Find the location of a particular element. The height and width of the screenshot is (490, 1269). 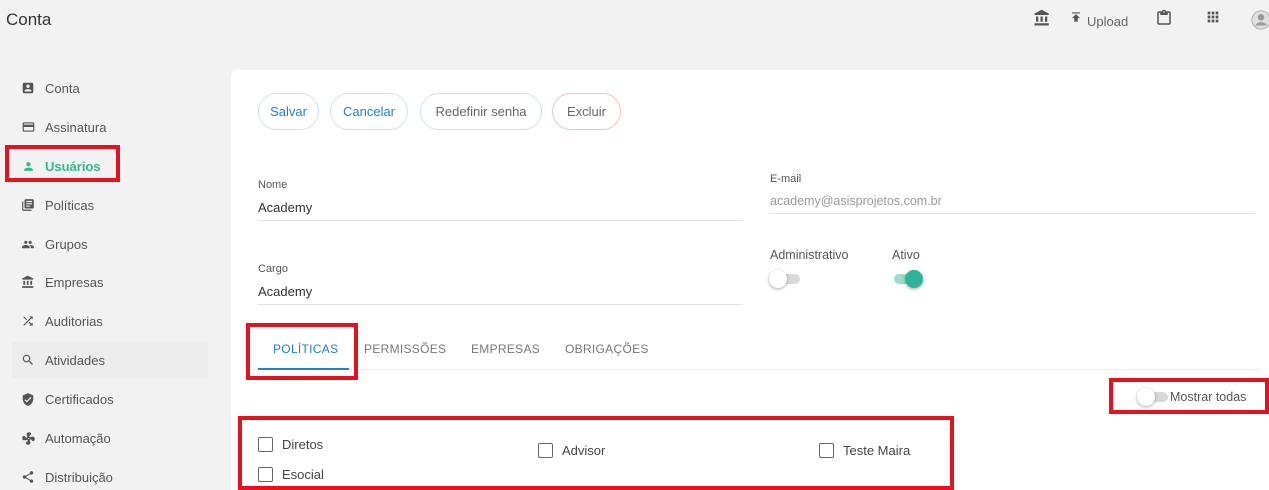

policy-checkbox-teste-maira: Teste Maira is located at coordinates (864, 450).